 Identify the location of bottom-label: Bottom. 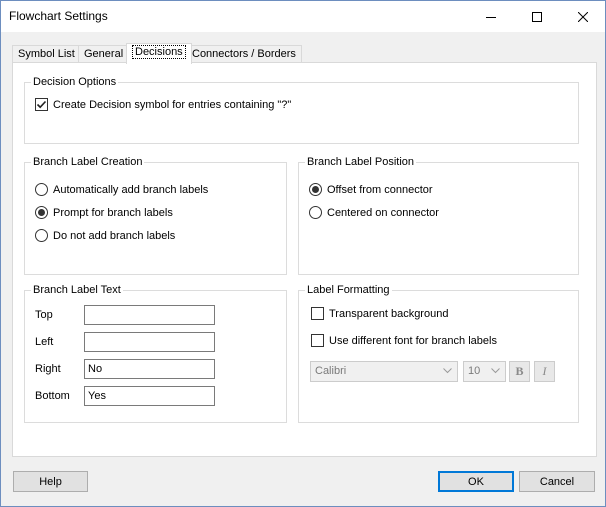
(52, 396).